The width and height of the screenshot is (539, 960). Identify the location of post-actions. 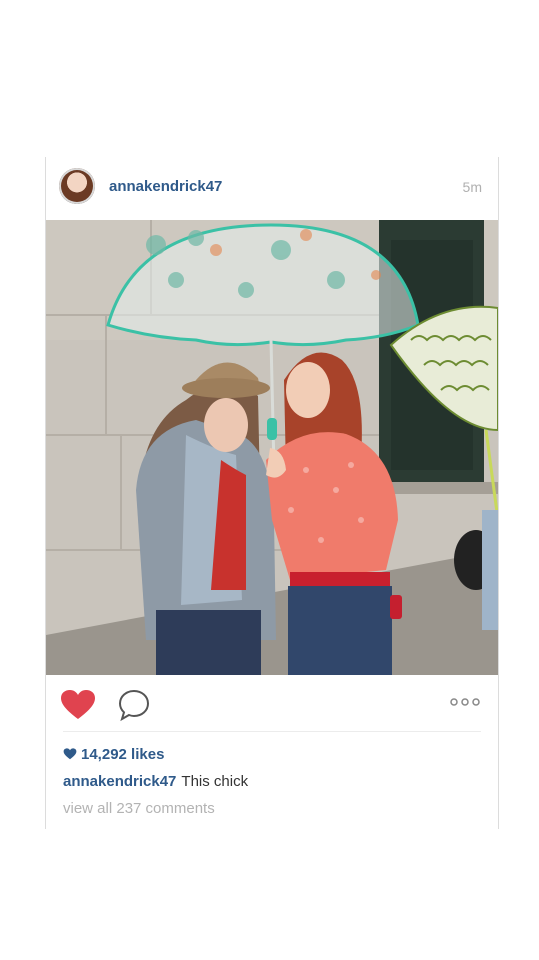
(272, 703).